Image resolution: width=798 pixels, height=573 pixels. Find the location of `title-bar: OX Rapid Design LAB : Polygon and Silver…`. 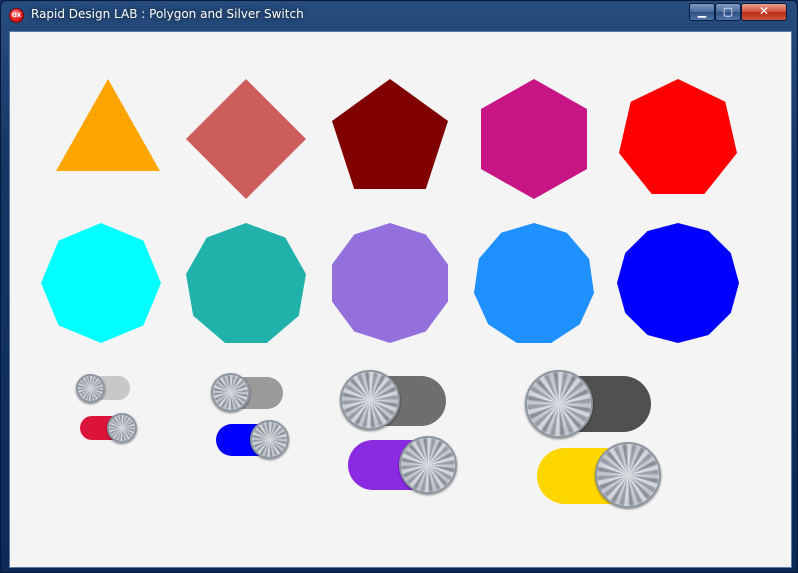

title-bar: OX Rapid Design LAB : Polygon and Silver… is located at coordinates (399, 15).